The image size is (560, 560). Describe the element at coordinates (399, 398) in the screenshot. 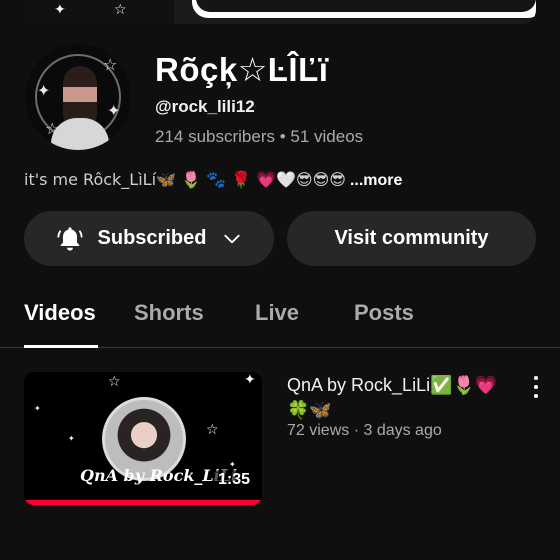

I see `video-title: QnA by Rock_LiLi✅🌷💗🍀🦋` at that location.